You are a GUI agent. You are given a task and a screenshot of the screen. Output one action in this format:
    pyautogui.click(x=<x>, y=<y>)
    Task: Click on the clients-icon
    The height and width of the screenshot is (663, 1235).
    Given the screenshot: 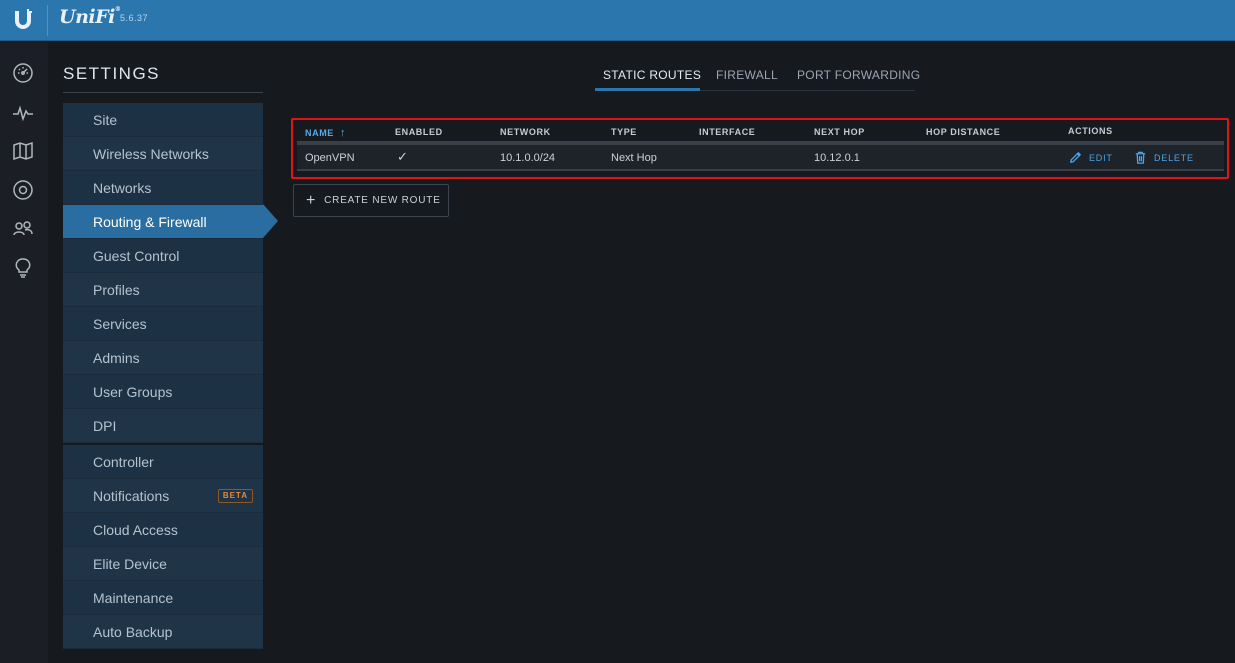 What is the action you would take?
    pyautogui.click(x=23, y=229)
    